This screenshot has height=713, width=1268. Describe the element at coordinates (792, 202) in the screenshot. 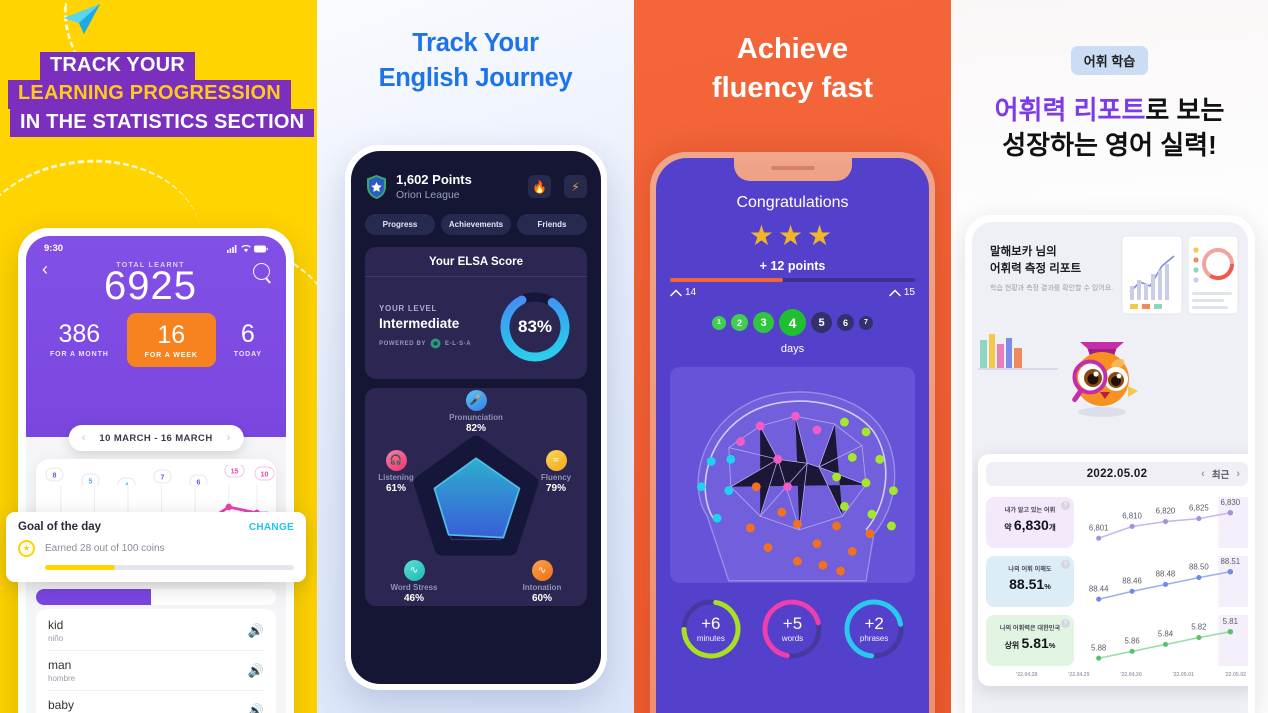

I see `congratulations-title: Congratulations` at that location.